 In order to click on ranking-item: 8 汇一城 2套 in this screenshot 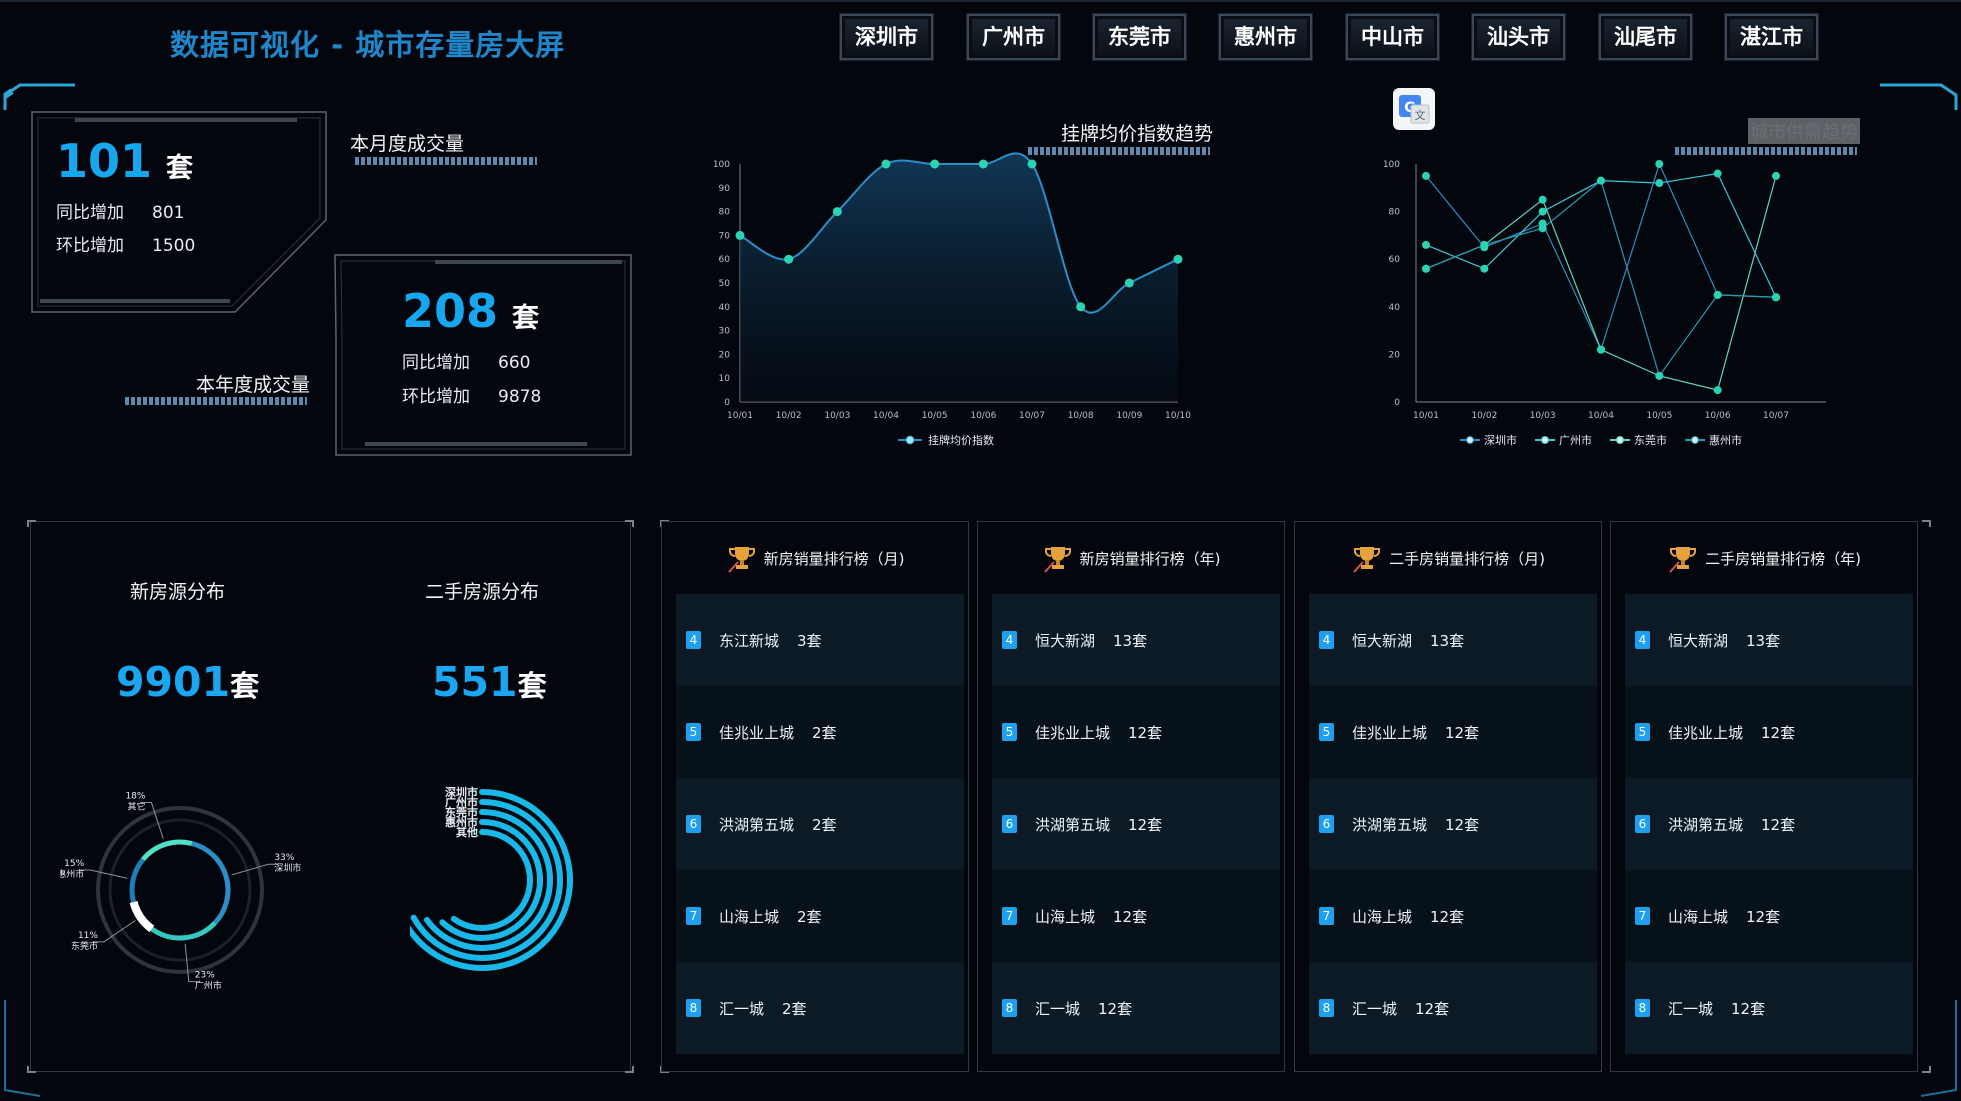, I will do `click(820, 1008)`.